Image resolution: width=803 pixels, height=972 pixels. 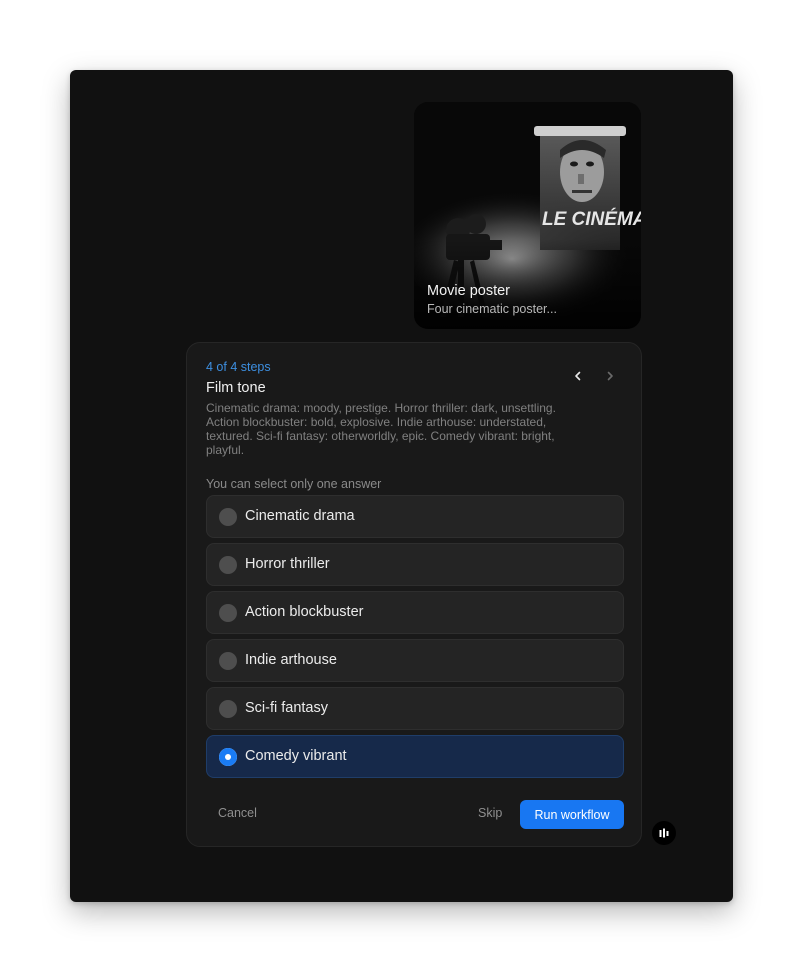 I want to click on skip-button: Skip, so click(x=490, y=813).